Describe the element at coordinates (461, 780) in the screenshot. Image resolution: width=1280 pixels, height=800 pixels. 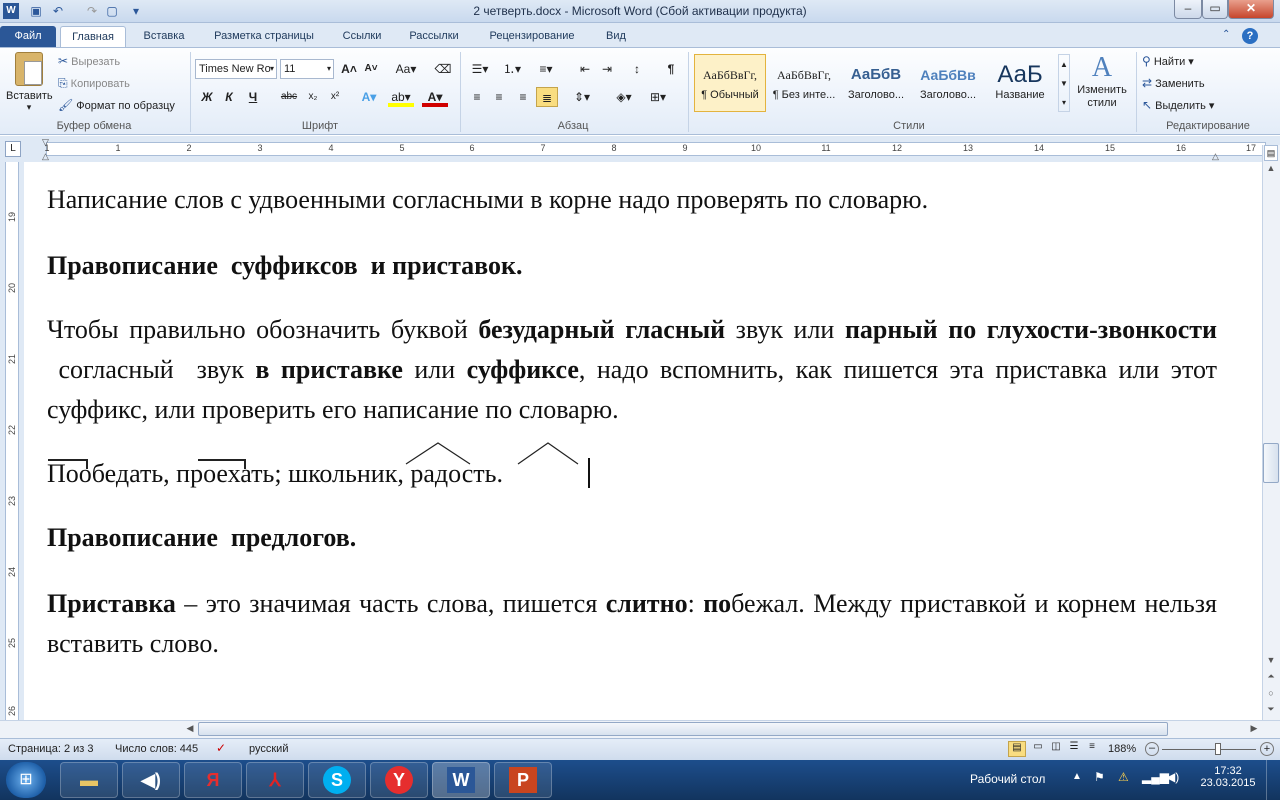
I see `word-taskbar-icon: W` at that location.